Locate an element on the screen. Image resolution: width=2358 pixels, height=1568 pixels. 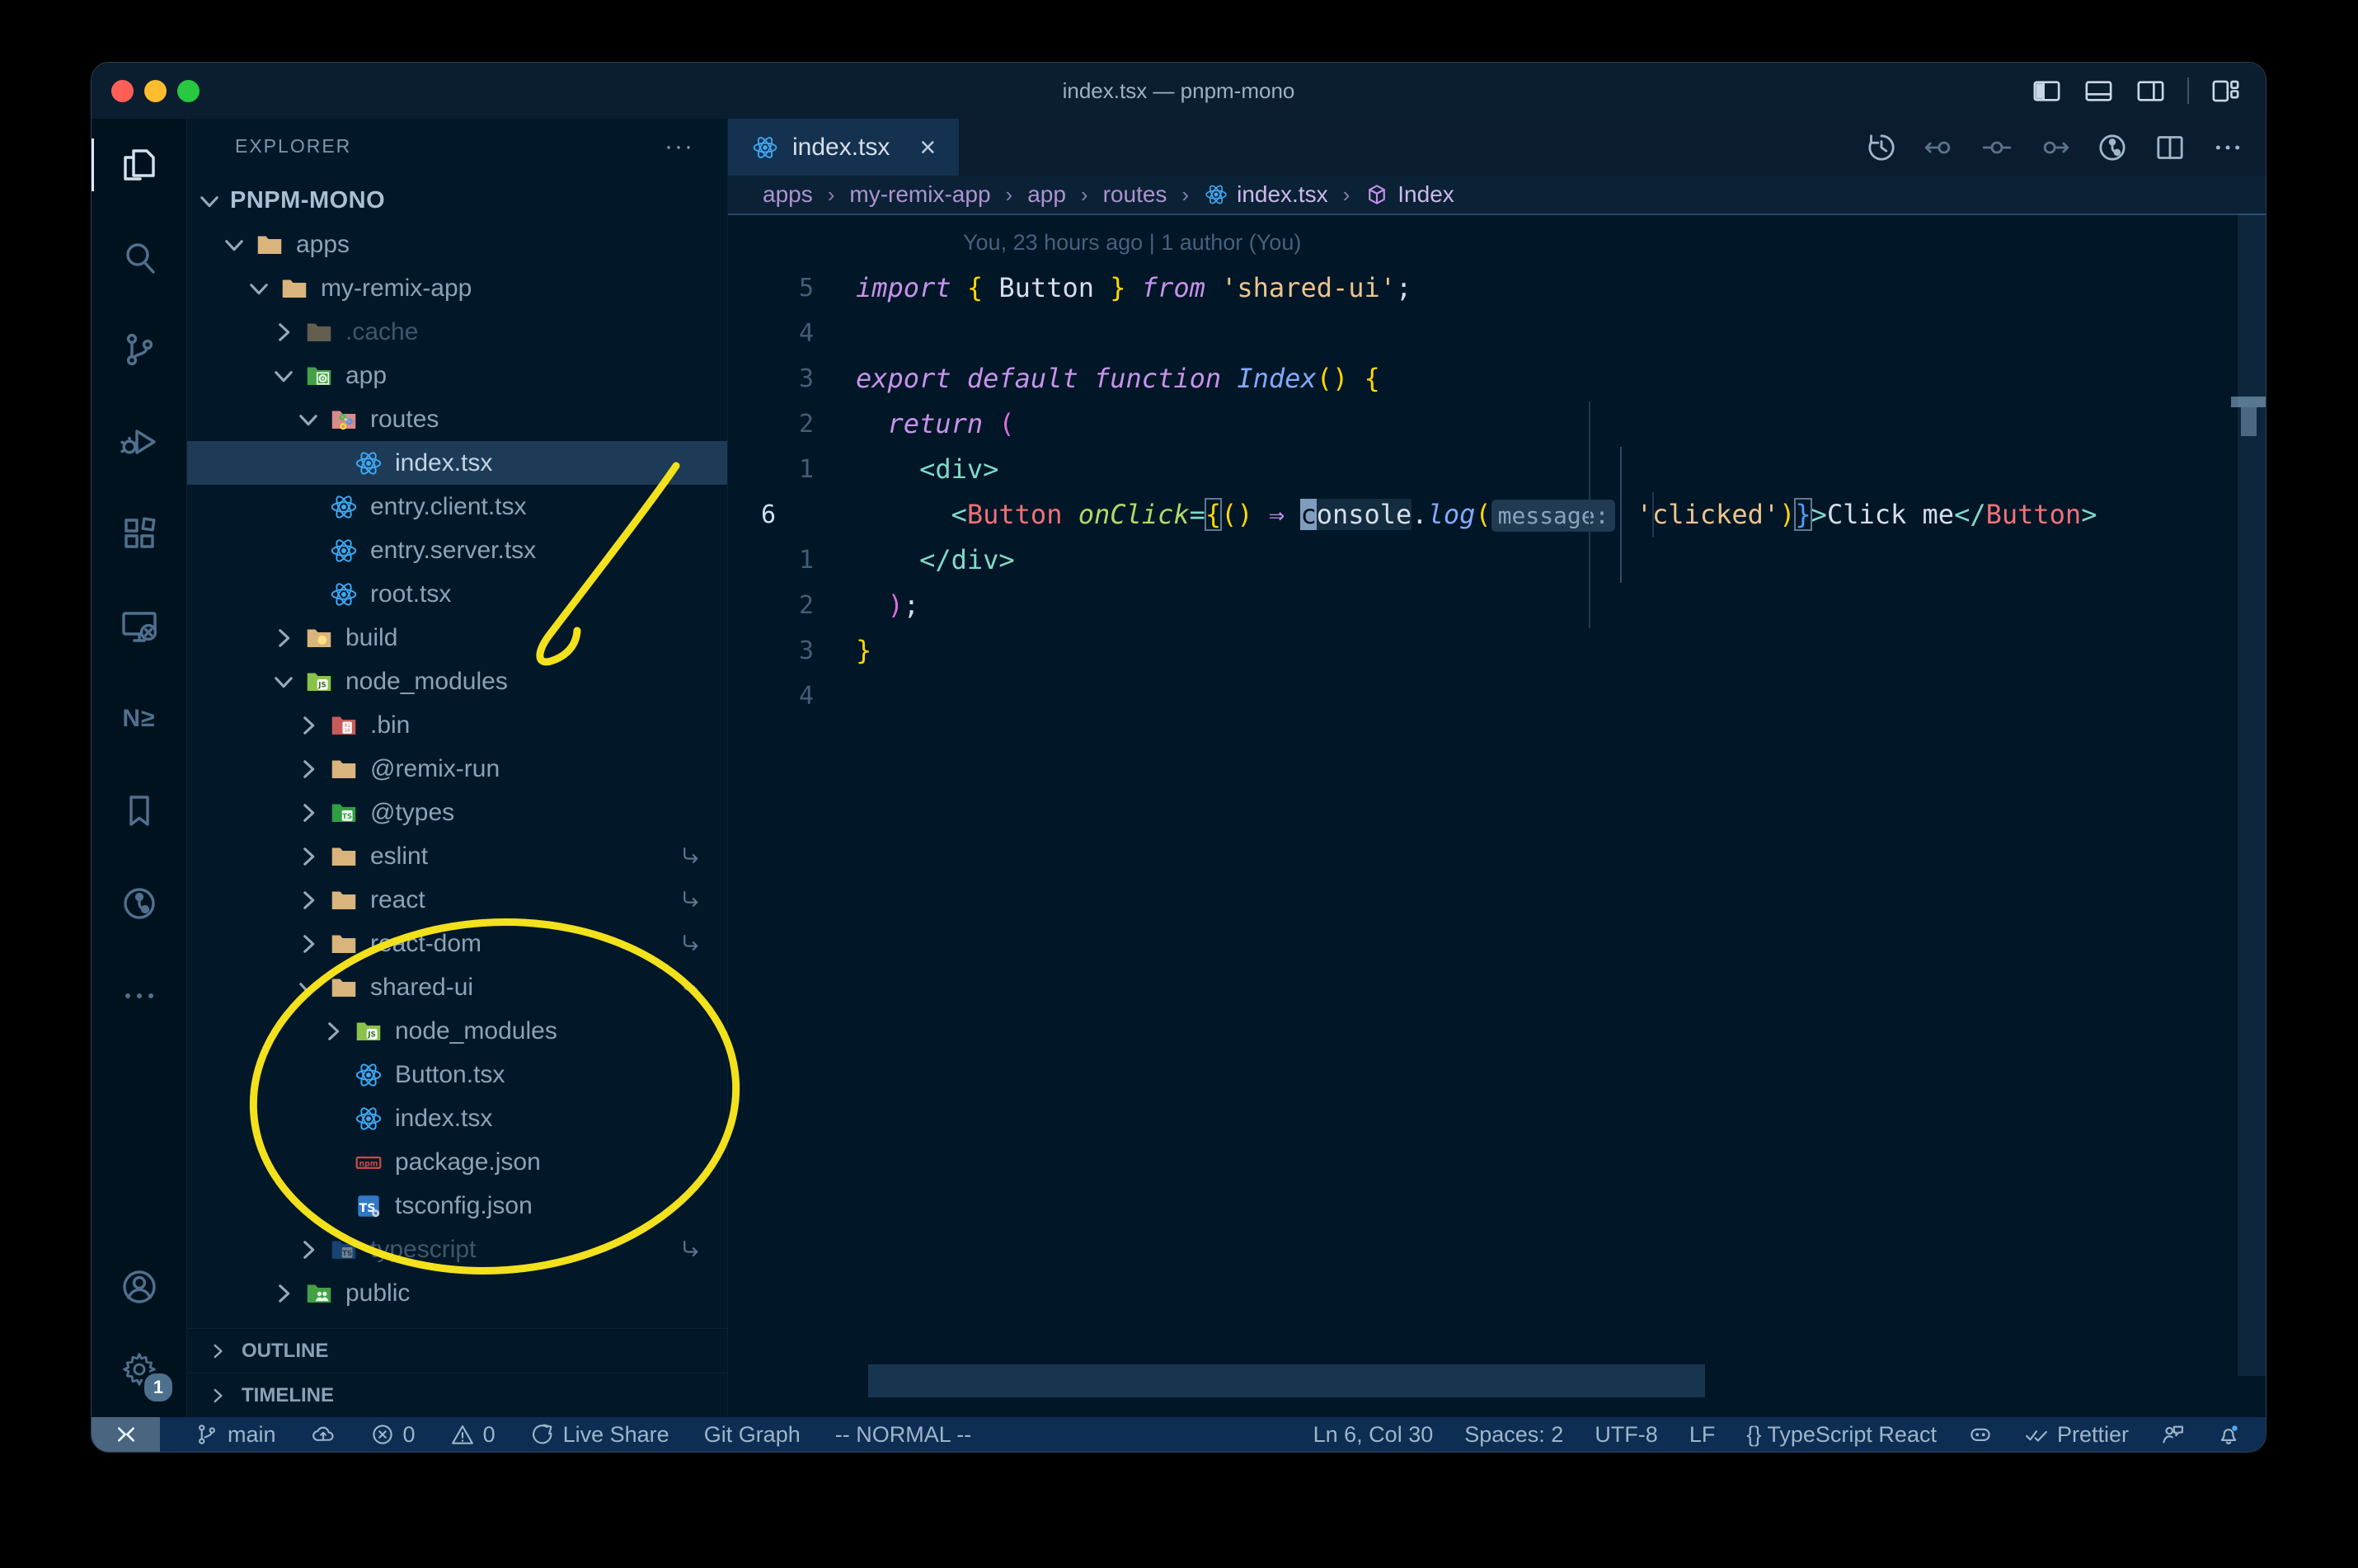
activity-bar-item-nx-console: N≥ is located at coordinates (139, 719).